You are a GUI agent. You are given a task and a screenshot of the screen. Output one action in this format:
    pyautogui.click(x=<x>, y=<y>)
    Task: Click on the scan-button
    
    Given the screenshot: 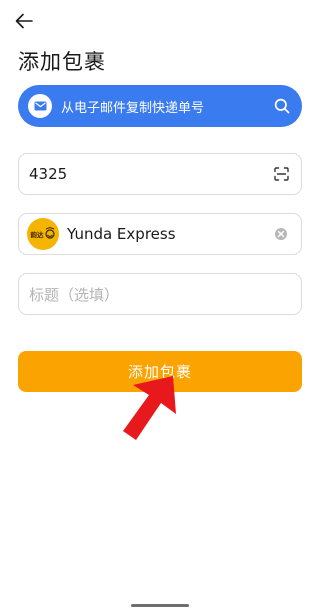 What is the action you would take?
    pyautogui.click(x=281, y=174)
    